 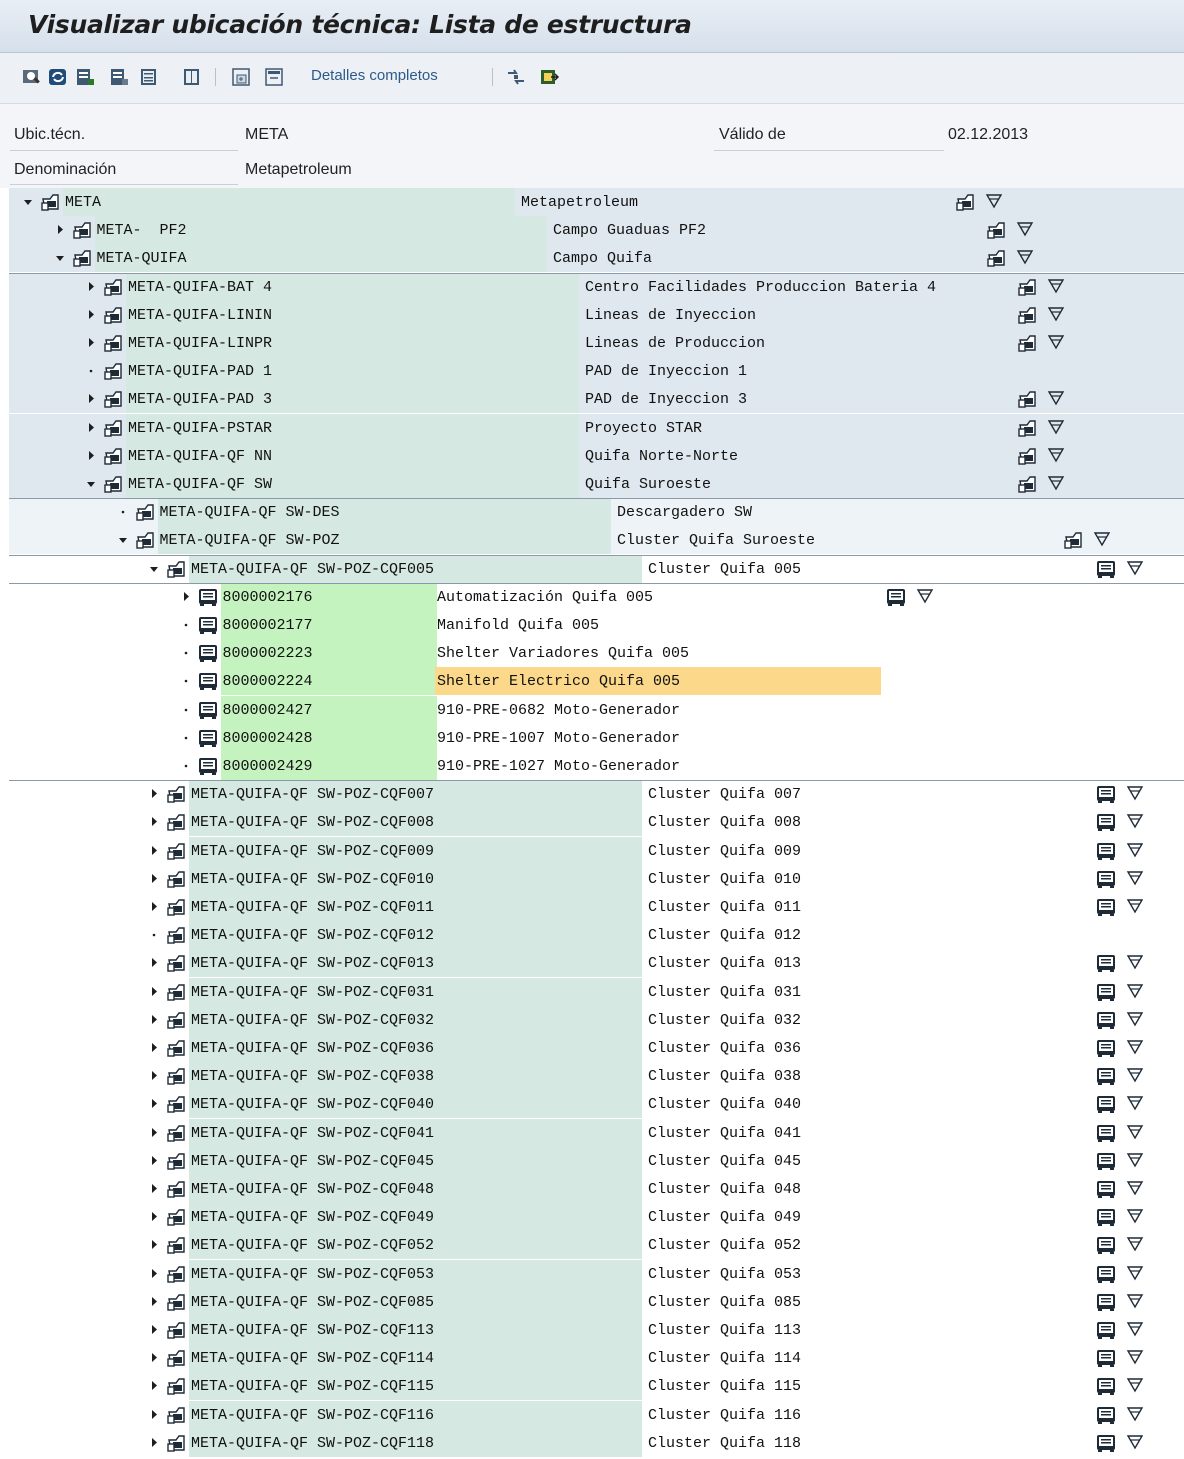 What do you see at coordinates (596, 399) in the screenshot?
I see `tree-row: META-QUIFA-PAD 3 PAD de Inyeccion 3` at bounding box center [596, 399].